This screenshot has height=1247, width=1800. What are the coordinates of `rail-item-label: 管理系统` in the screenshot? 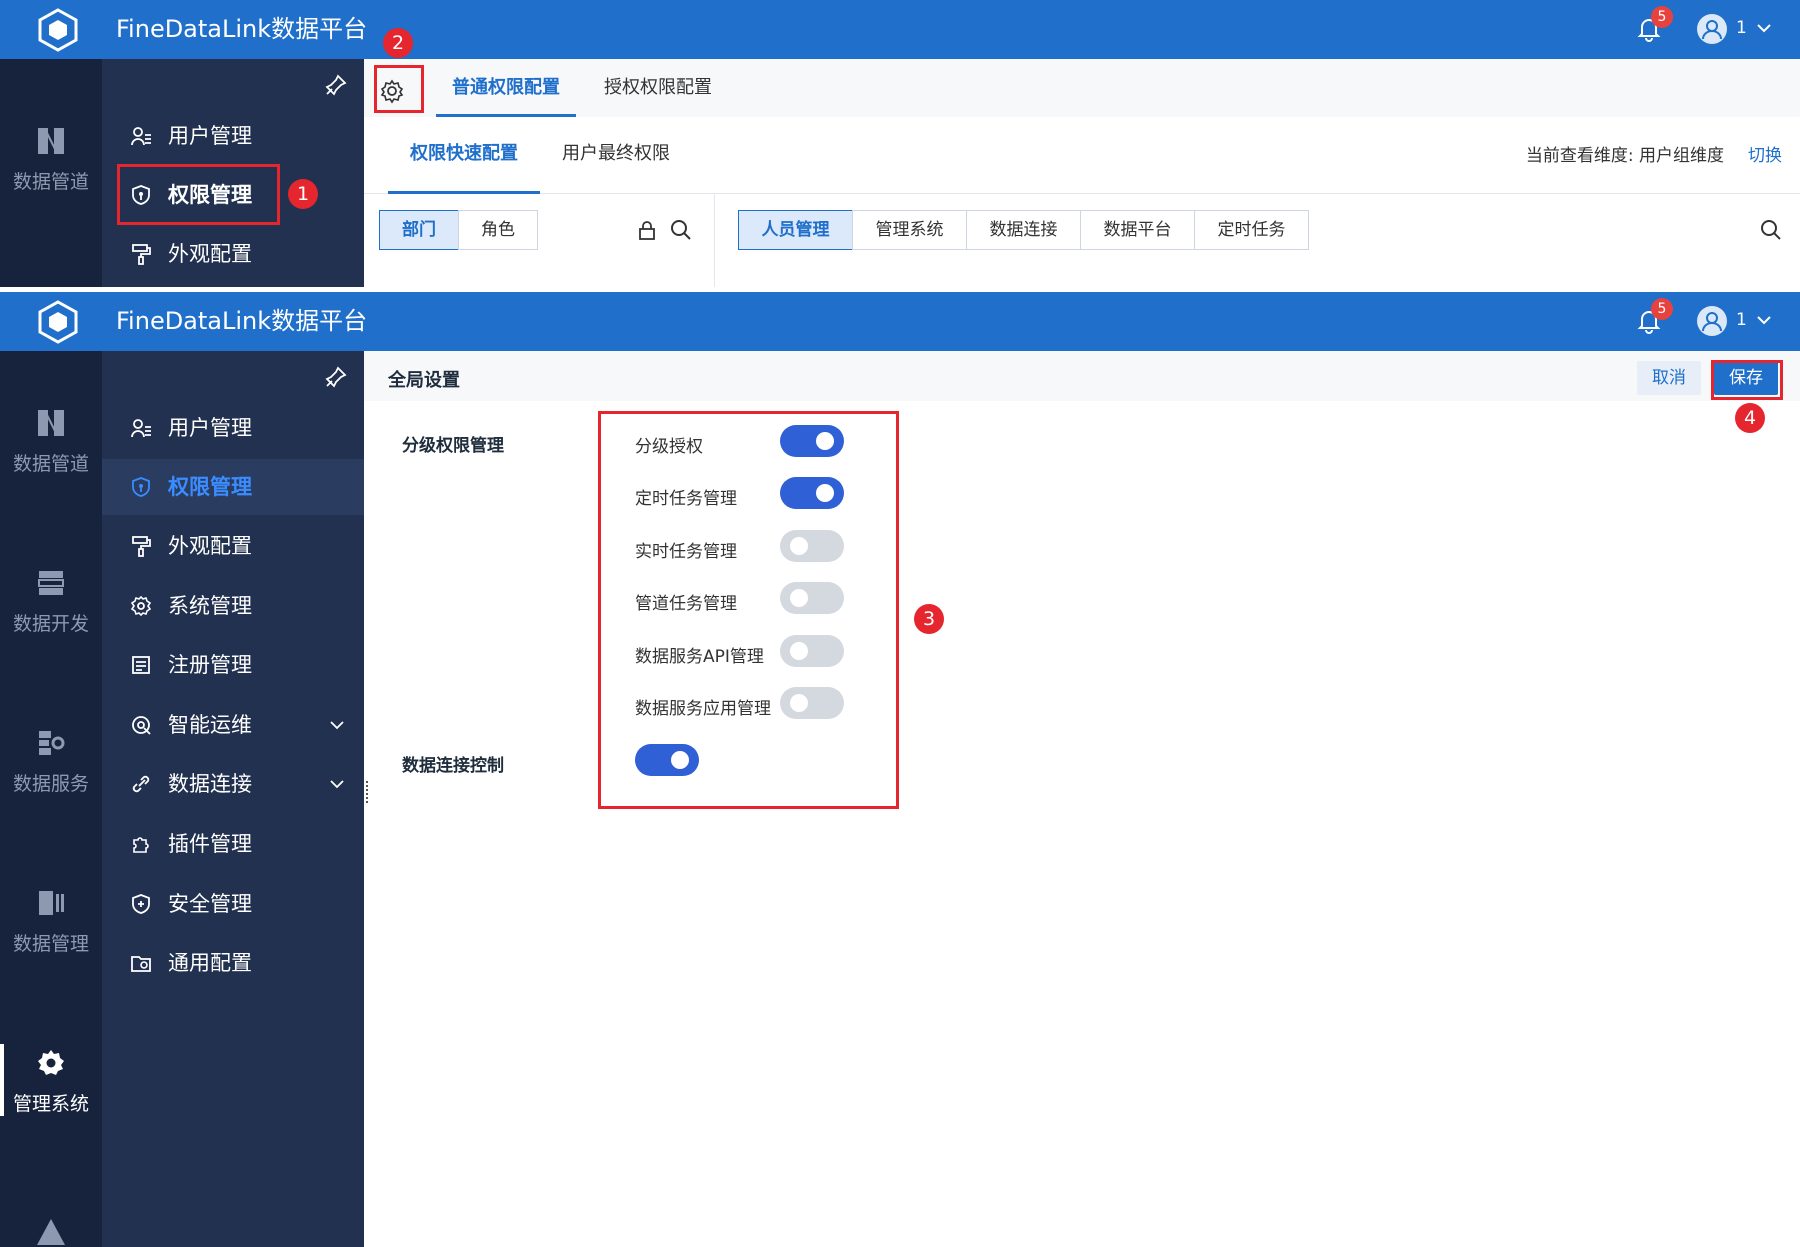 It's located at (50, 1104).